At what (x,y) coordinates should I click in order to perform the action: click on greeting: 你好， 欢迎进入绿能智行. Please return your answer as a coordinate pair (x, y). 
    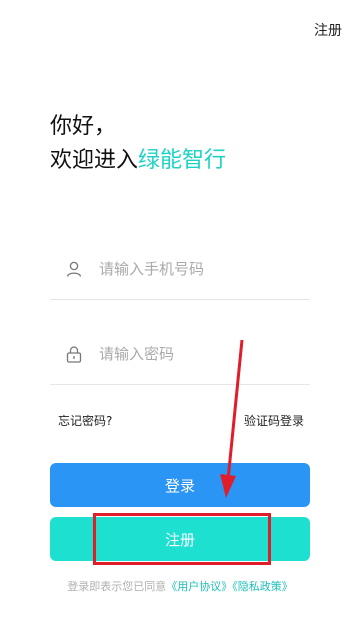
    Looking at the image, I should click on (138, 144).